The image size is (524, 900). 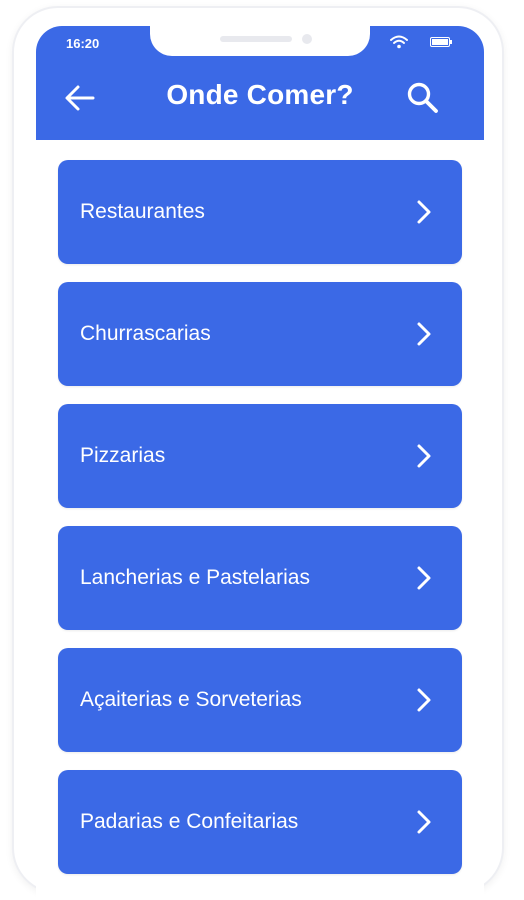 What do you see at coordinates (260, 94) in the screenshot?
I see `page-title: Onde Comer?` at bounding box center [260, 94].